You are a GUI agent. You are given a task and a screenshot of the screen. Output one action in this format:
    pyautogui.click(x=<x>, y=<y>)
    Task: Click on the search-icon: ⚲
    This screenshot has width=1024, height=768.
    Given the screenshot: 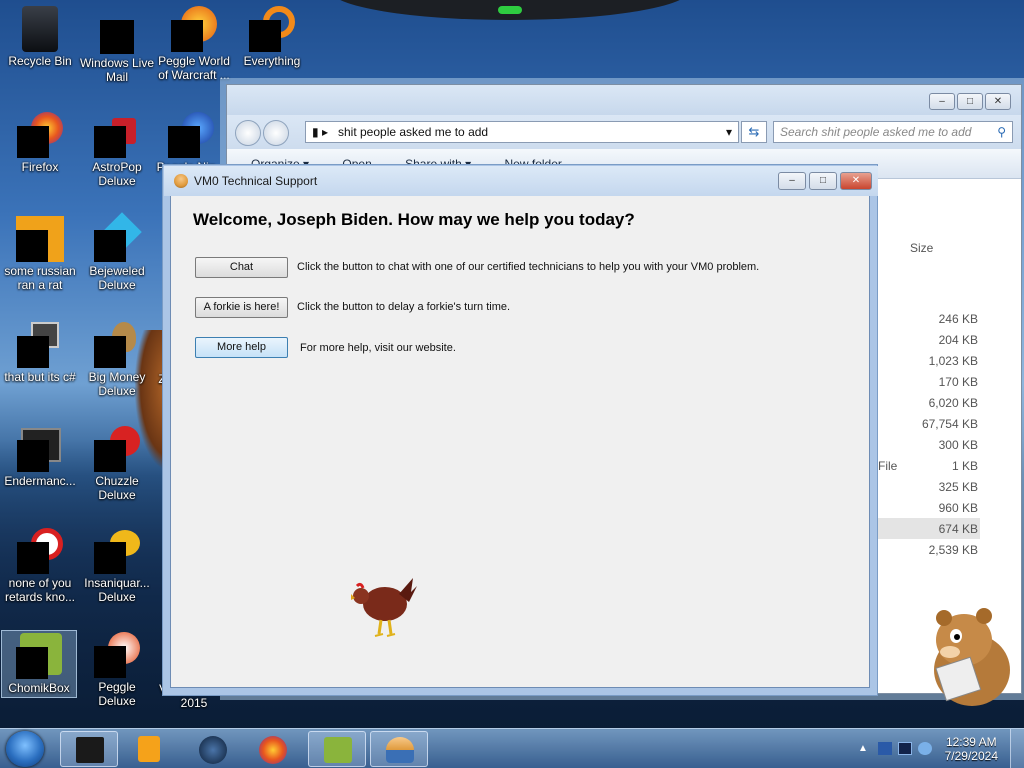 What is the action you would take?
    pyautogui.click(x=1001, y=132)
    